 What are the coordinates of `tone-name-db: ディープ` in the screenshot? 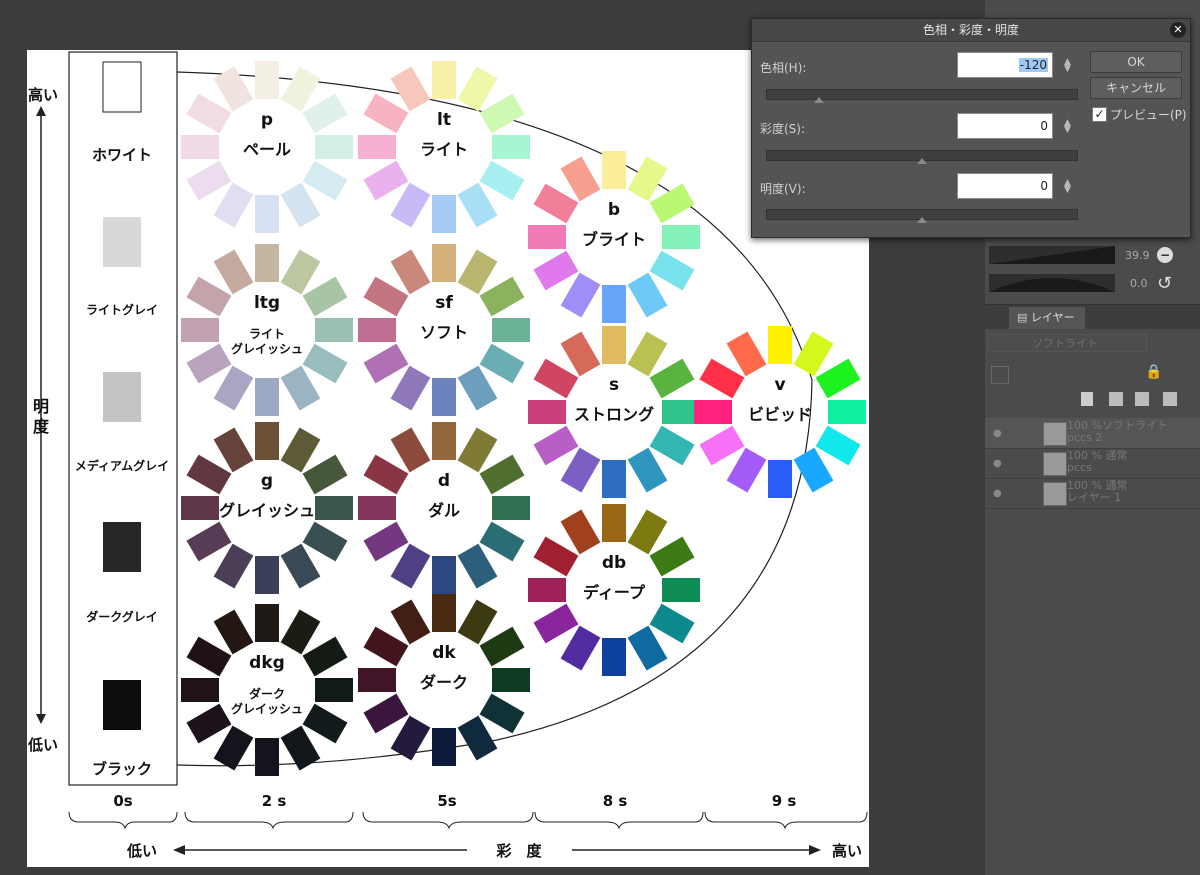 It's located at (614, 592).